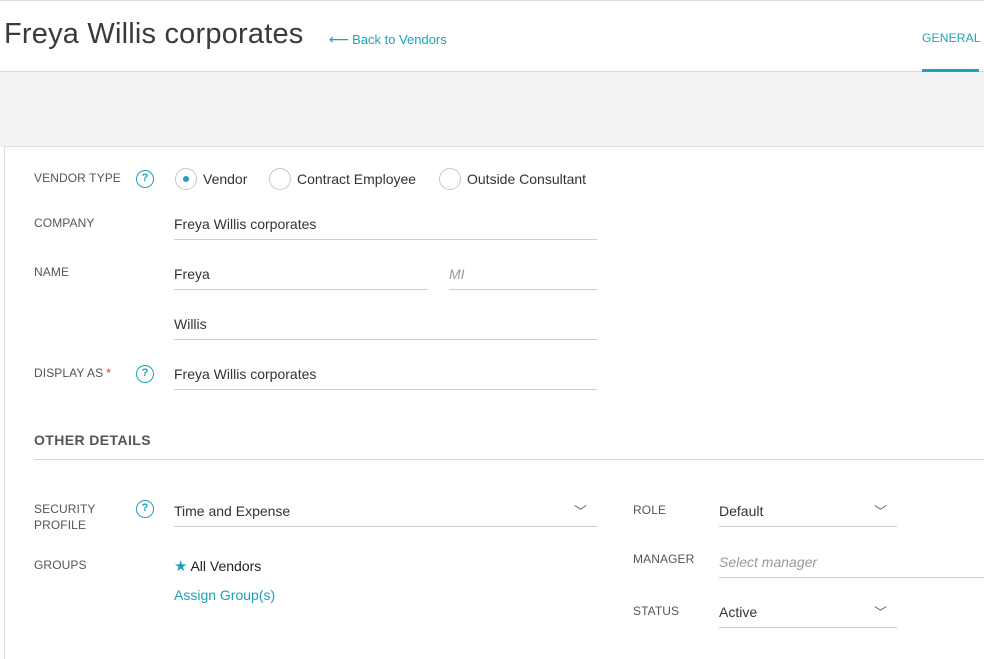 The image size is (984, 659). What do you see at coordinates (181, 566) in the screenshot?
I see `star-icon: ★` at bounding box center [181, 566].